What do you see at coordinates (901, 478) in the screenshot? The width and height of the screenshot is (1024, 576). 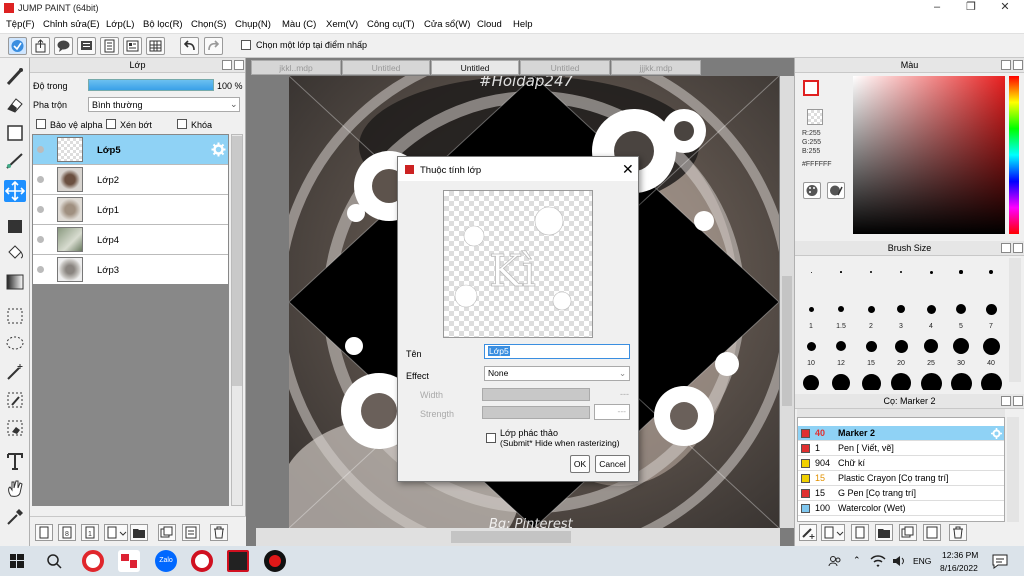 I see `brush-list-item: 15 Plastic Crayon [Cọ trang trí]` at bounding box center [901, 478].